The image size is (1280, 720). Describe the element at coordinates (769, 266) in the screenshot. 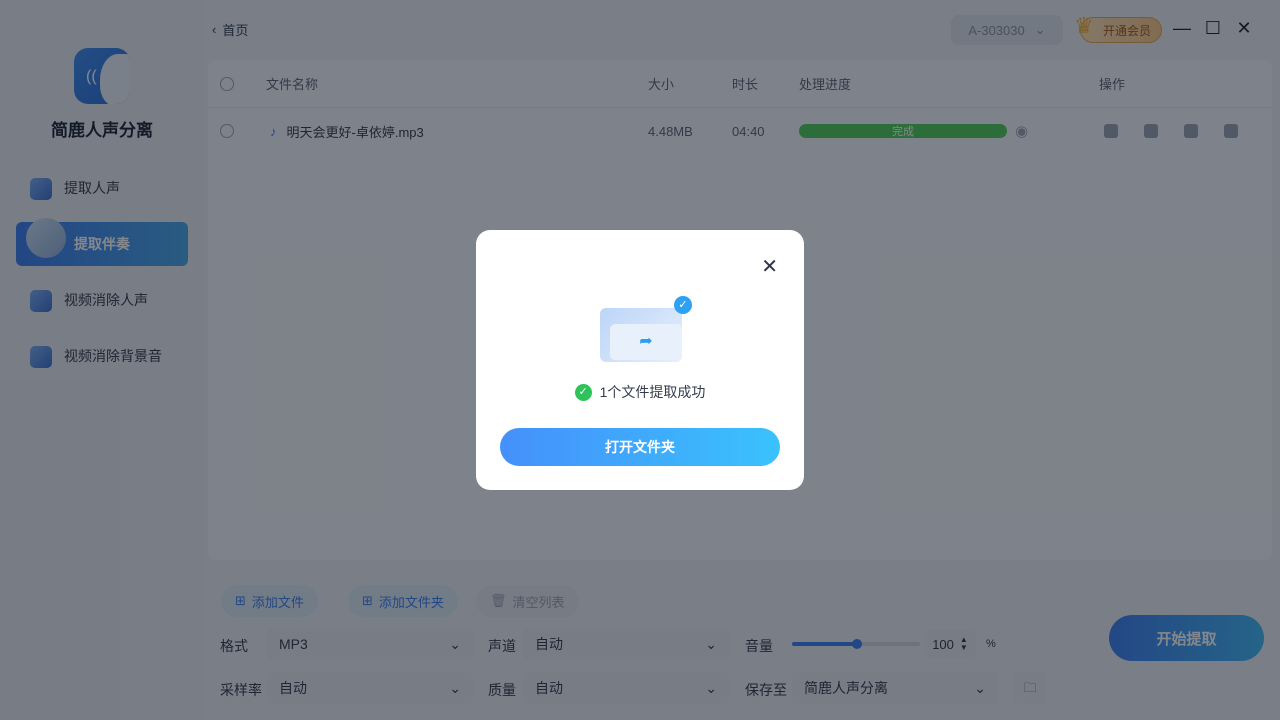

I see `close-icon: ✕` at that location.